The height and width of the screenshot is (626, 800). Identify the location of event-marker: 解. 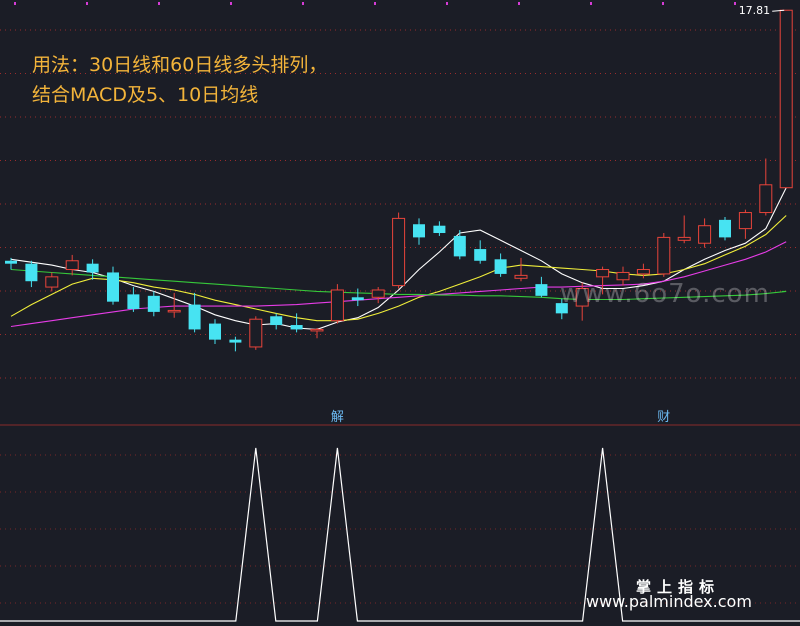
(337, 417).